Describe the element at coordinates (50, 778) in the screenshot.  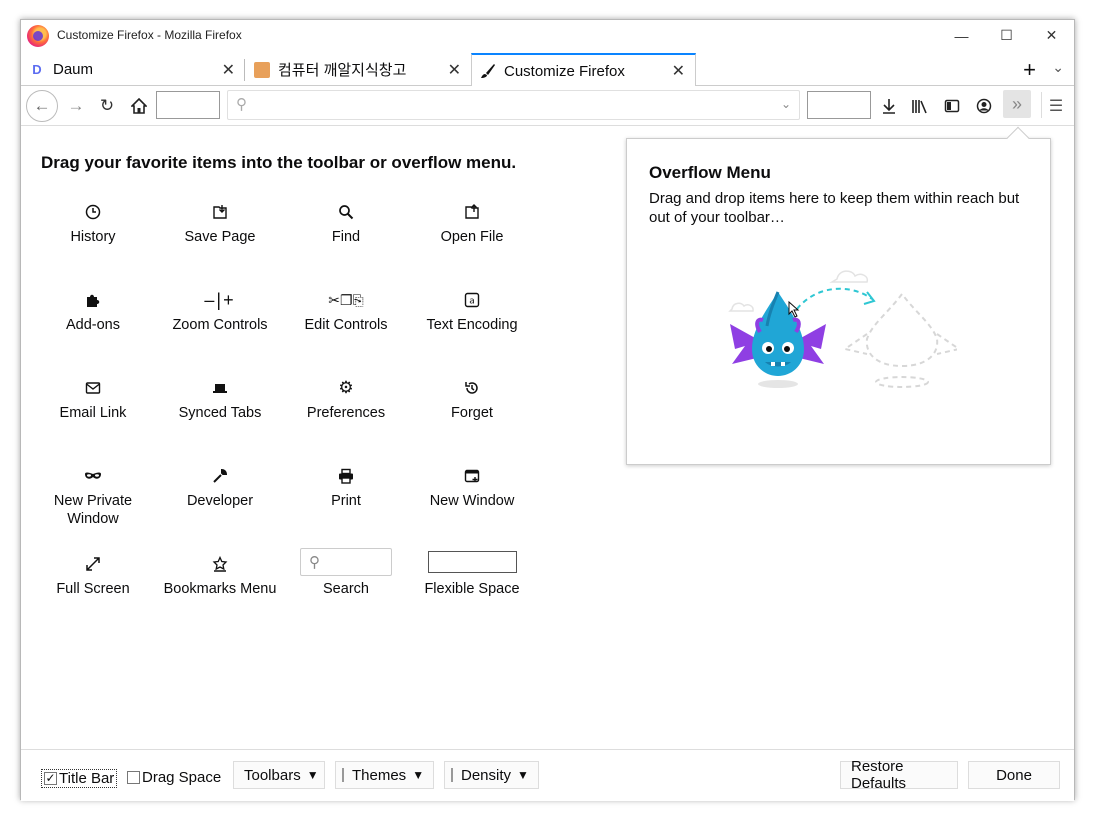
I see `checkbox-checked-icon: ✓` at that location.